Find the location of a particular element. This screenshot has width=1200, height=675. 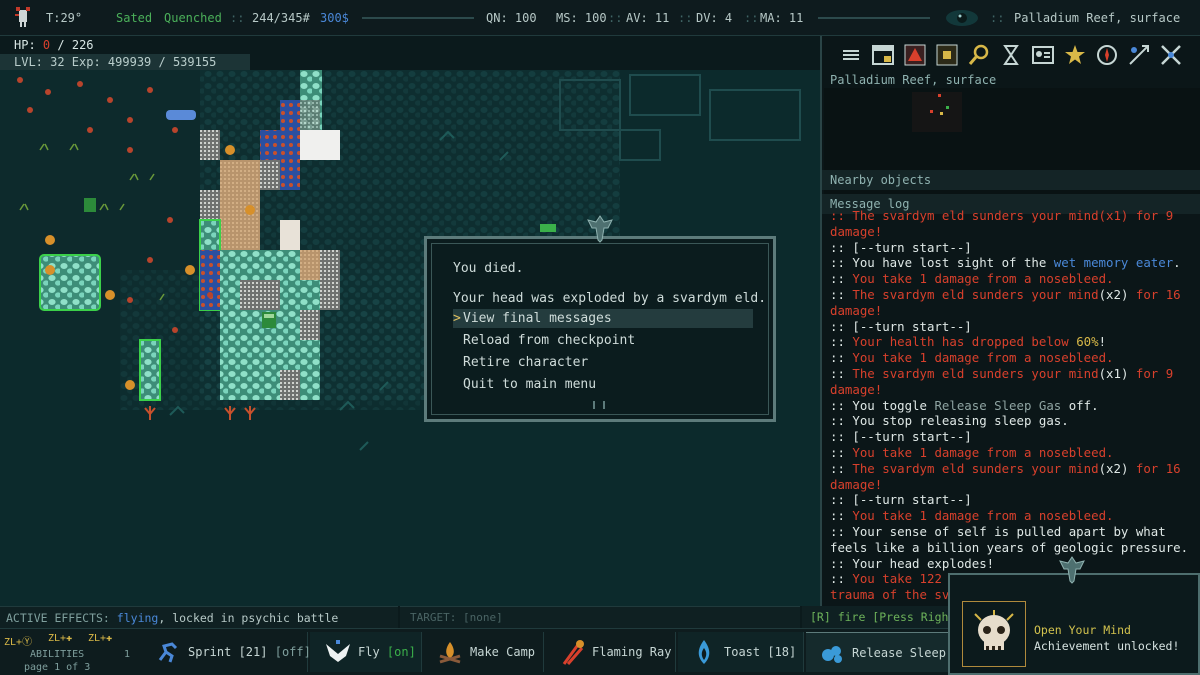

ability-label: Fly is located at coordinates (369, 652).